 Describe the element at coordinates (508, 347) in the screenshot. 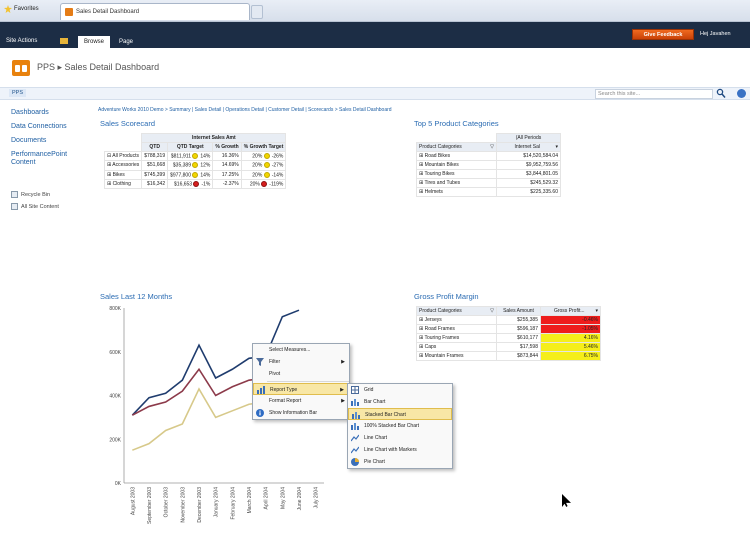

I see `table-row: ⊞ Caps $17,598 5.46%` at that location.